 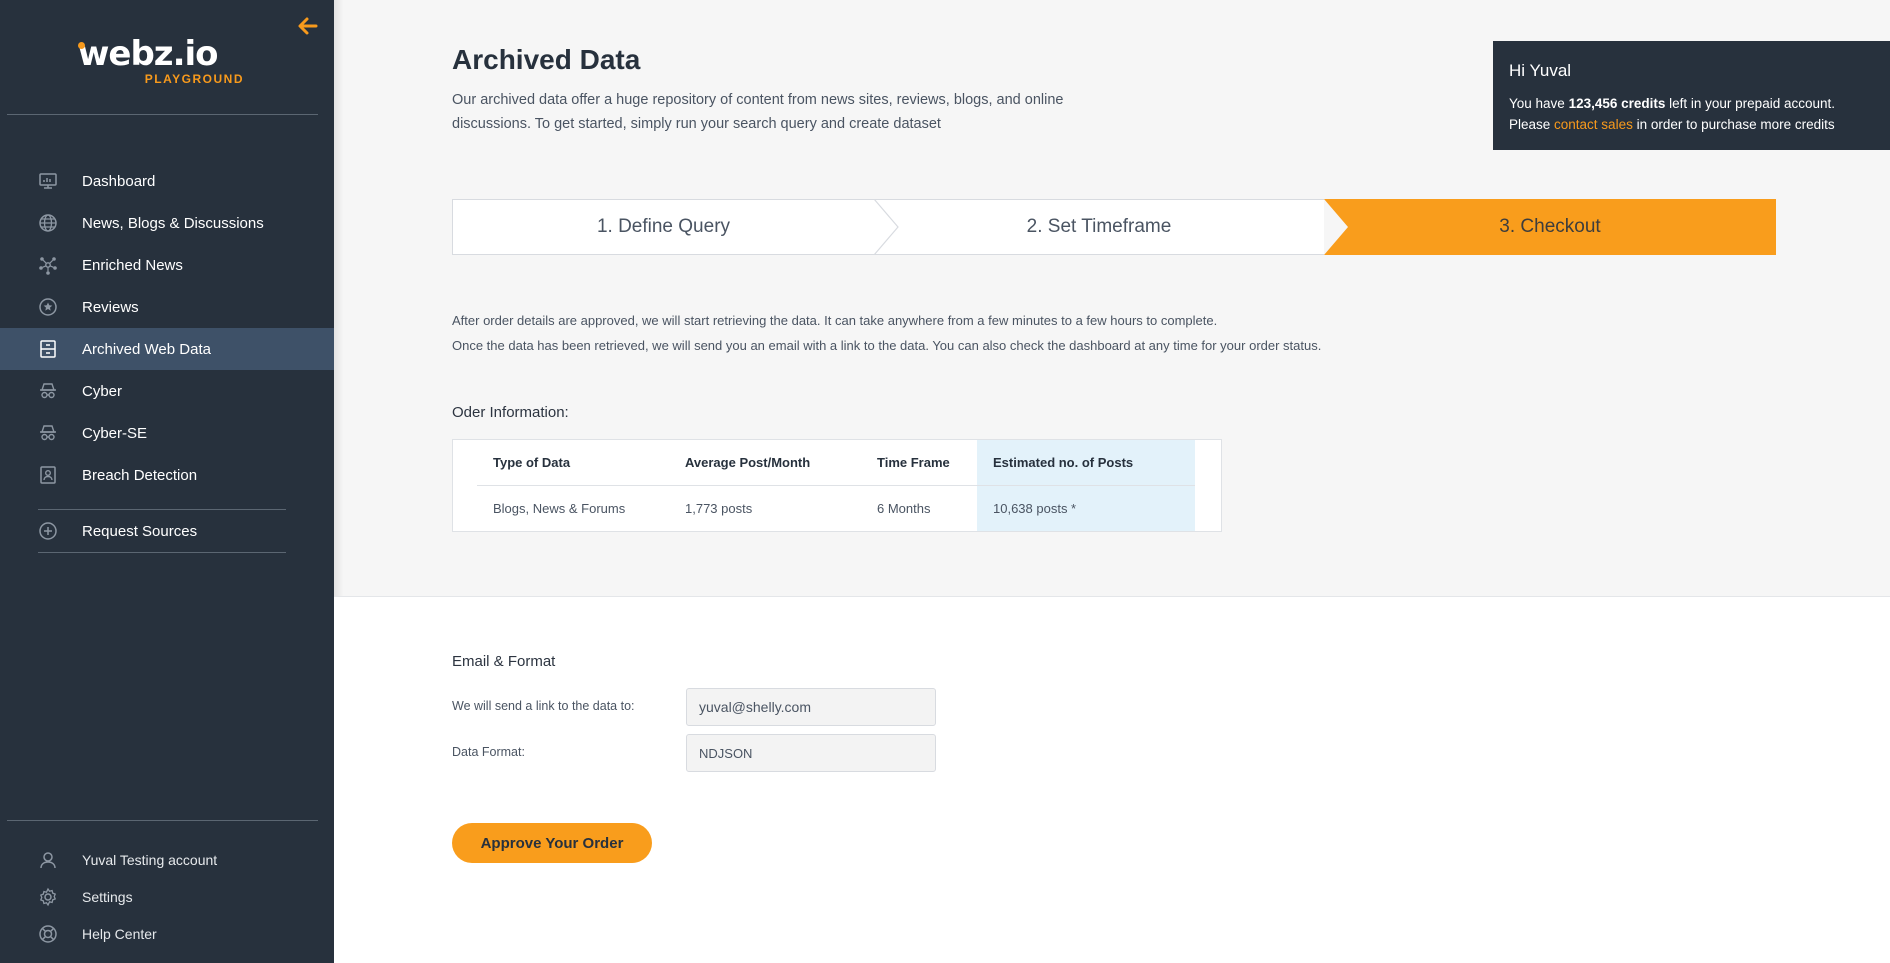 I want to click on sidebar-item-archived-web-data: Archived Web Data, so click(x=167, y=349).